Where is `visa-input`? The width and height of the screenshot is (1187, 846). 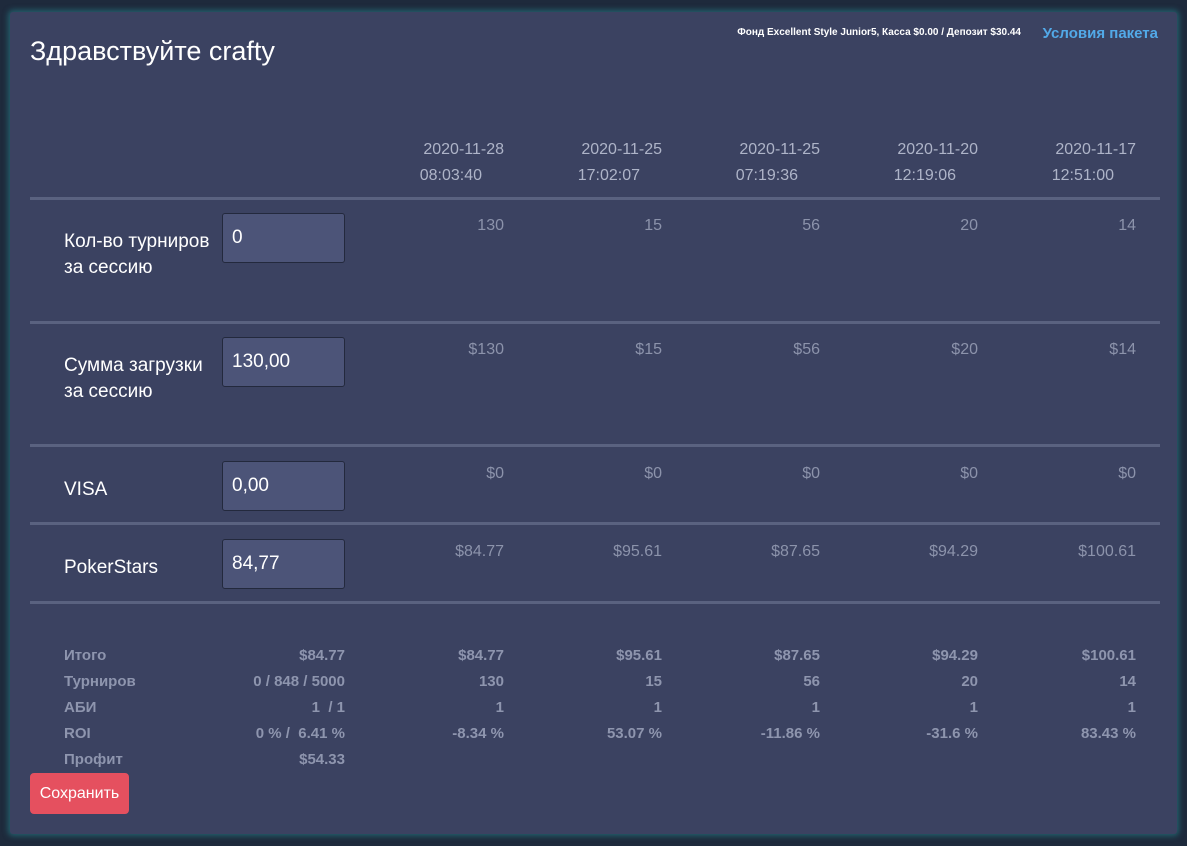
visa-input is located at coordinates (283, 486).